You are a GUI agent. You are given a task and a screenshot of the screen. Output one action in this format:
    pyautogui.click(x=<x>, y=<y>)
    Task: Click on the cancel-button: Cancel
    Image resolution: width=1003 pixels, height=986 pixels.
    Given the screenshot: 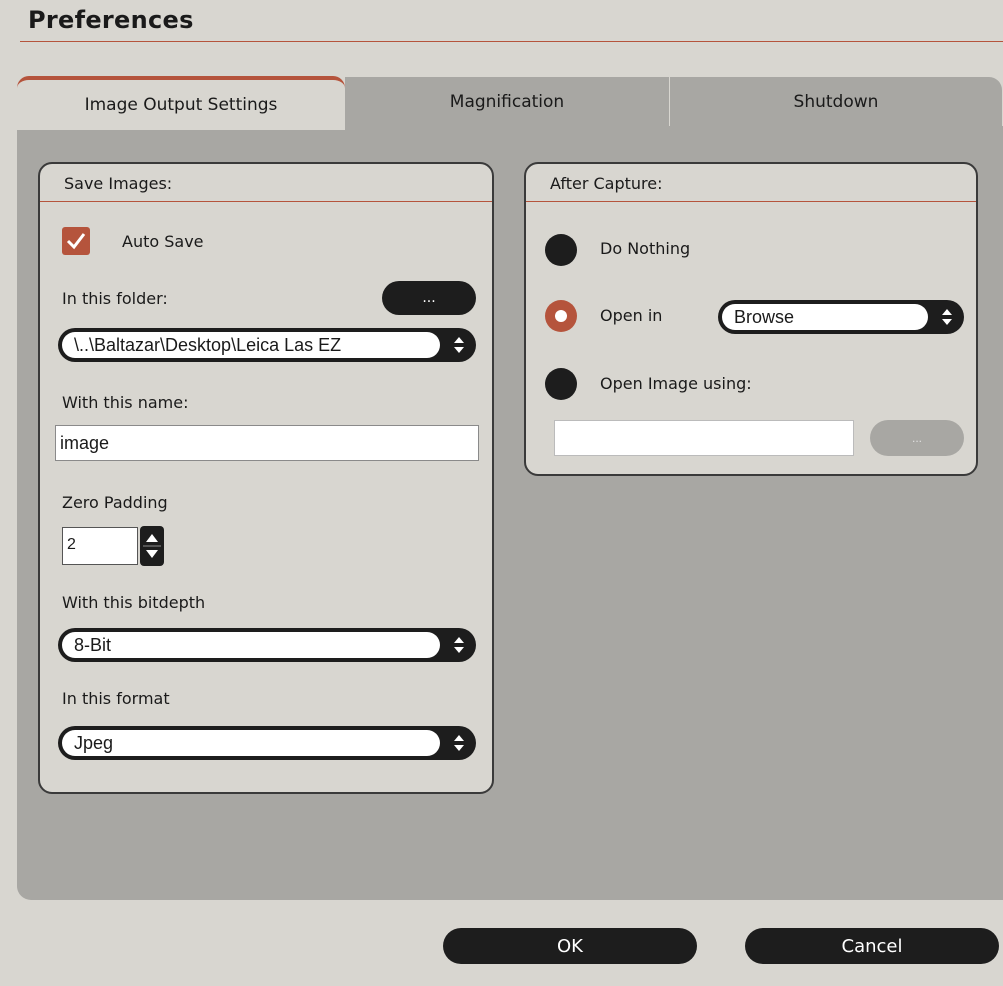 What is the action you would take?
    pyautogui.click(x=872, y=946)
    